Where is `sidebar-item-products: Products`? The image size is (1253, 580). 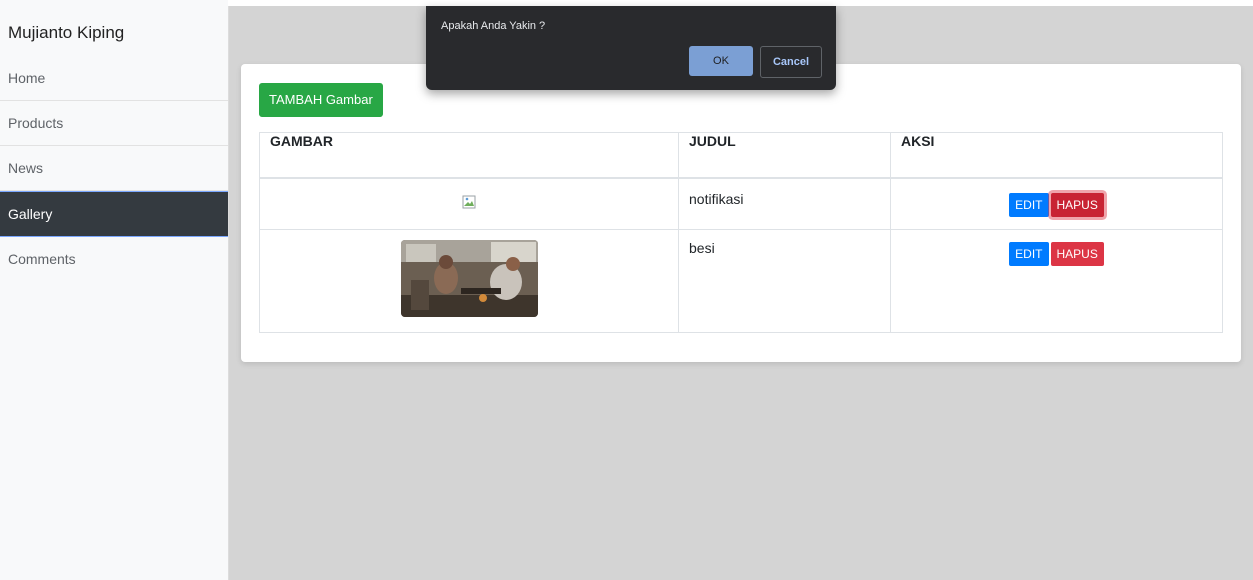
sidebar-item-products: Products is located at coordinates (114, 123).